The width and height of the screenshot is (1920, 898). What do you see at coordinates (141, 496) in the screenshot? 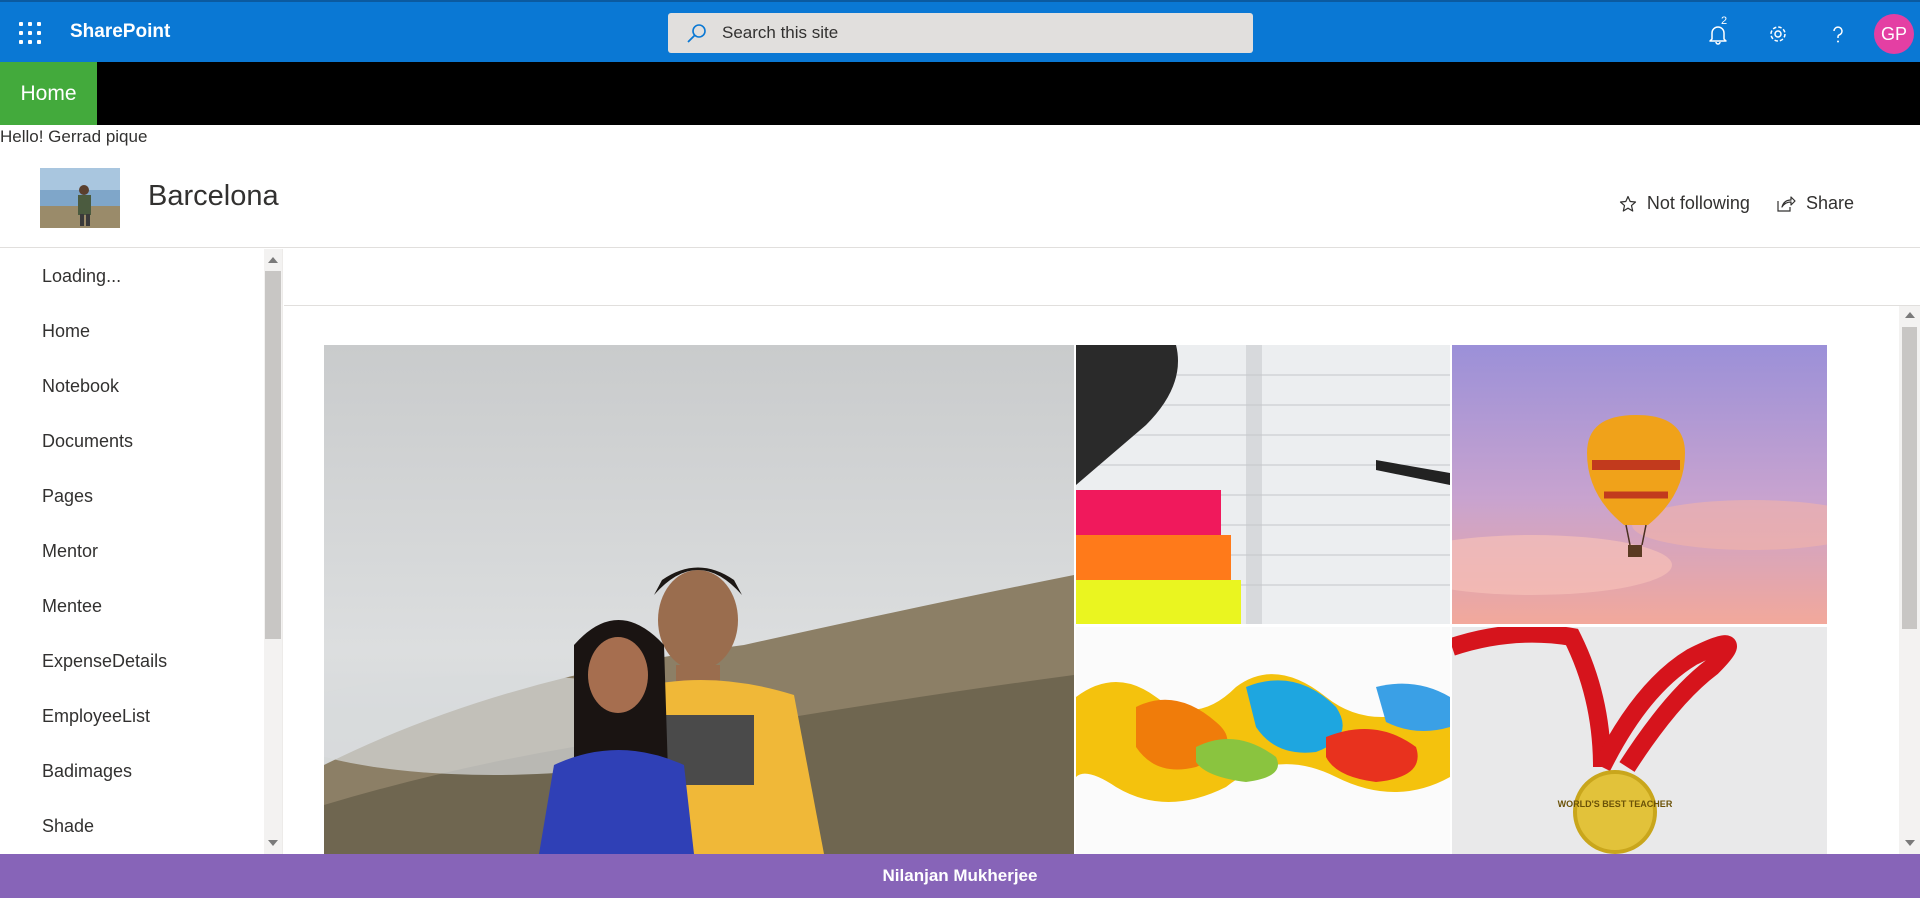
I see `nav-item-pages: Pages` at bounding box center [141, 496].